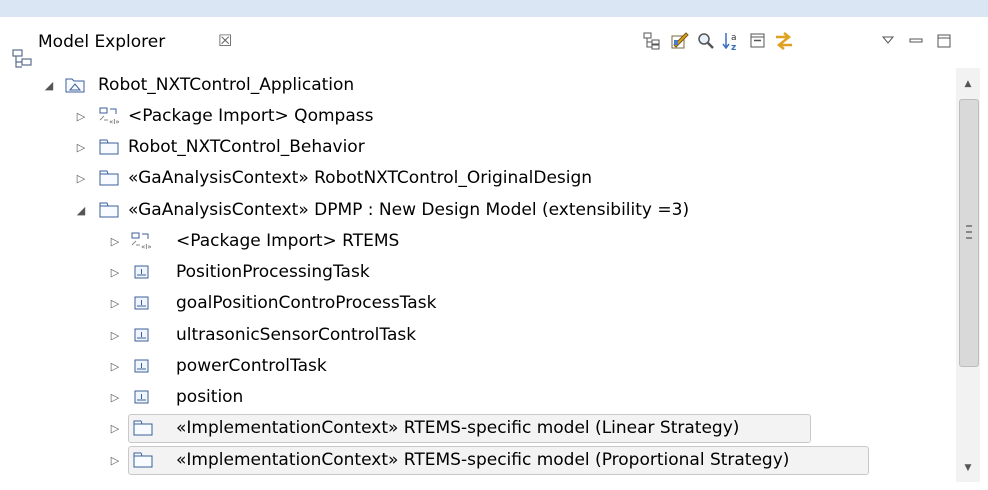  I want to click on tree-row-label: goalPositionControProcessTask, so click(306, 303).